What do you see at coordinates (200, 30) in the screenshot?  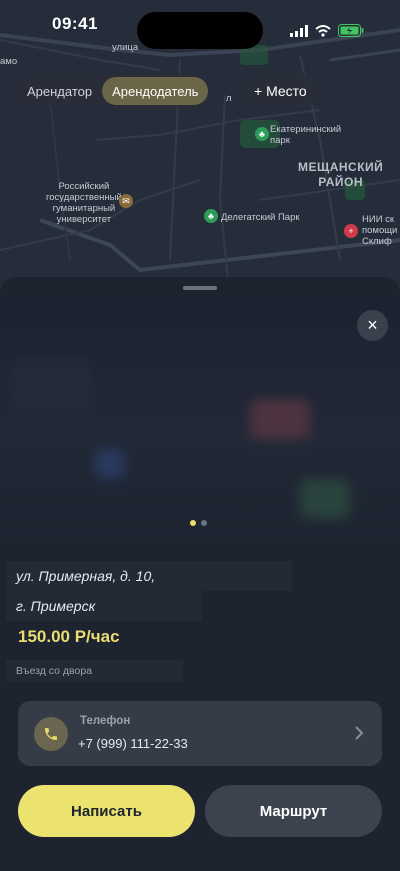 I see `dynamic-island` at bounding box center [200, 30].